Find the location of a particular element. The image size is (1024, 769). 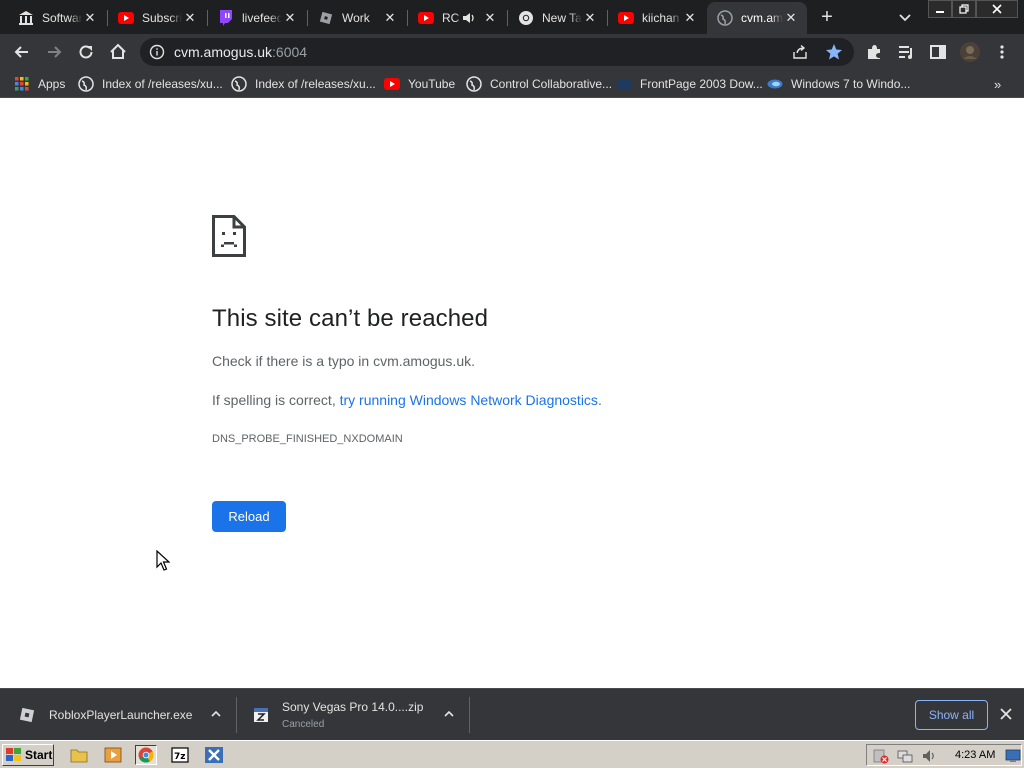

bookmark-youtube: YouTube is located at coordinates (419, 84).